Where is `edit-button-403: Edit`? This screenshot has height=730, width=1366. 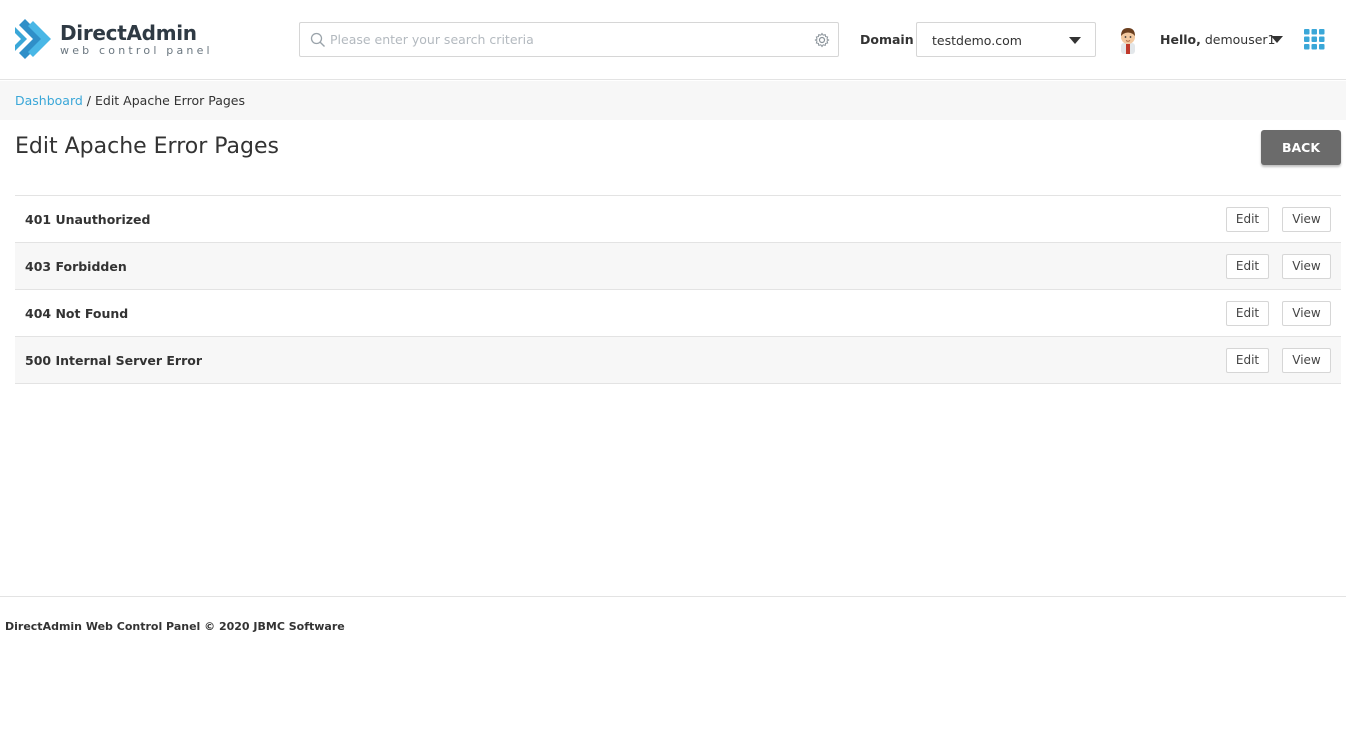
edit-button-403: Edit is located at coordinates (1247, 266).